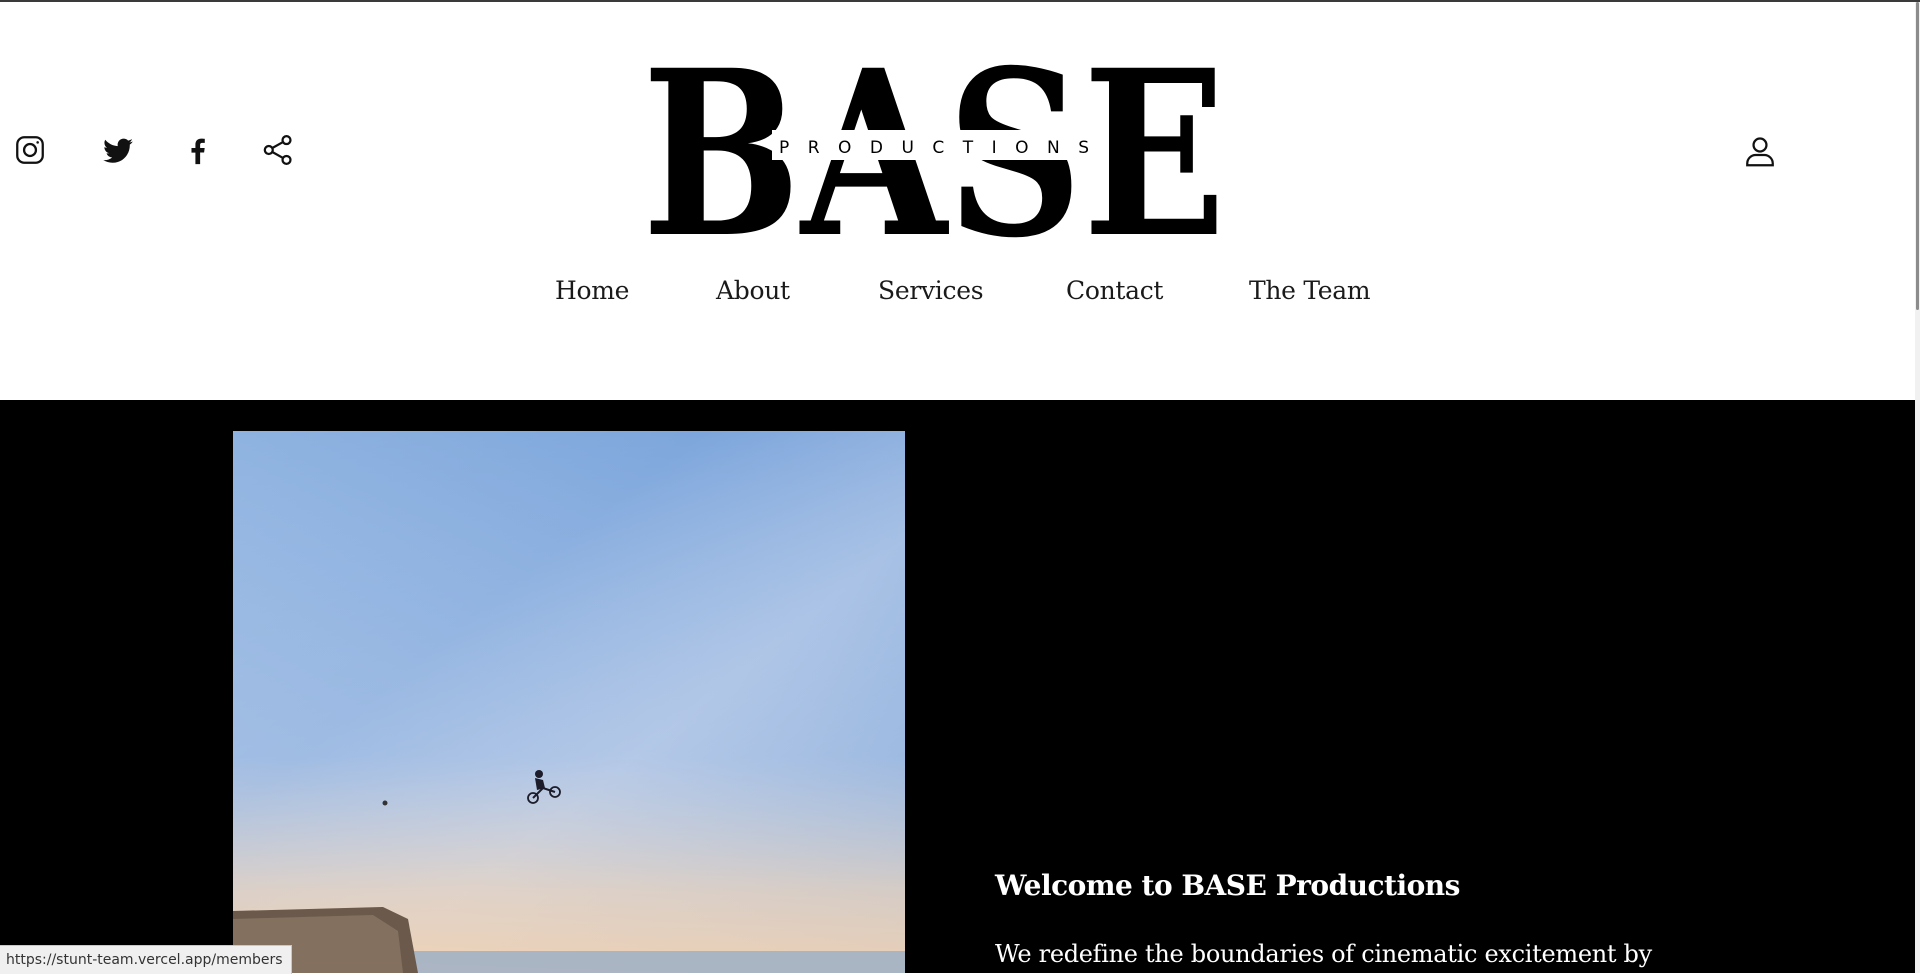 The image size is (1920, 974). What do you see at coordinates (753, 290) in the screenshot?
I see `nav-about: About` at bounding box center [753, 290].